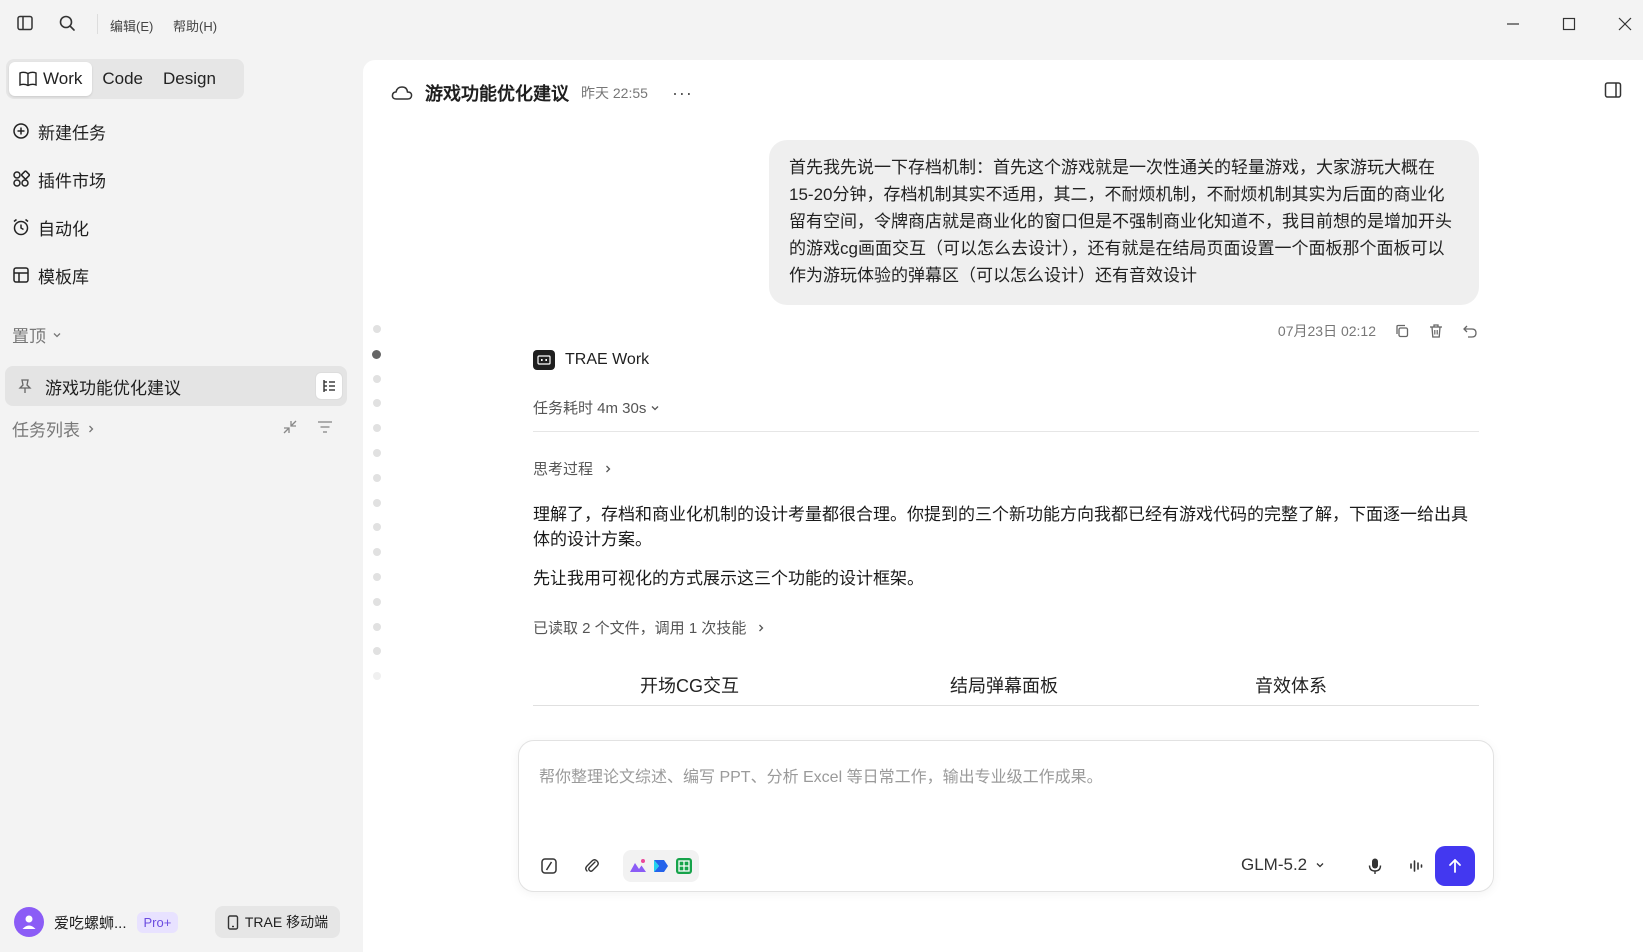 This screenshot has height=952, width=1643. Describe the element at coordinates (277, 922) in the screenshot. I see `mobile-app-button: TRAE 移动端` at that location.